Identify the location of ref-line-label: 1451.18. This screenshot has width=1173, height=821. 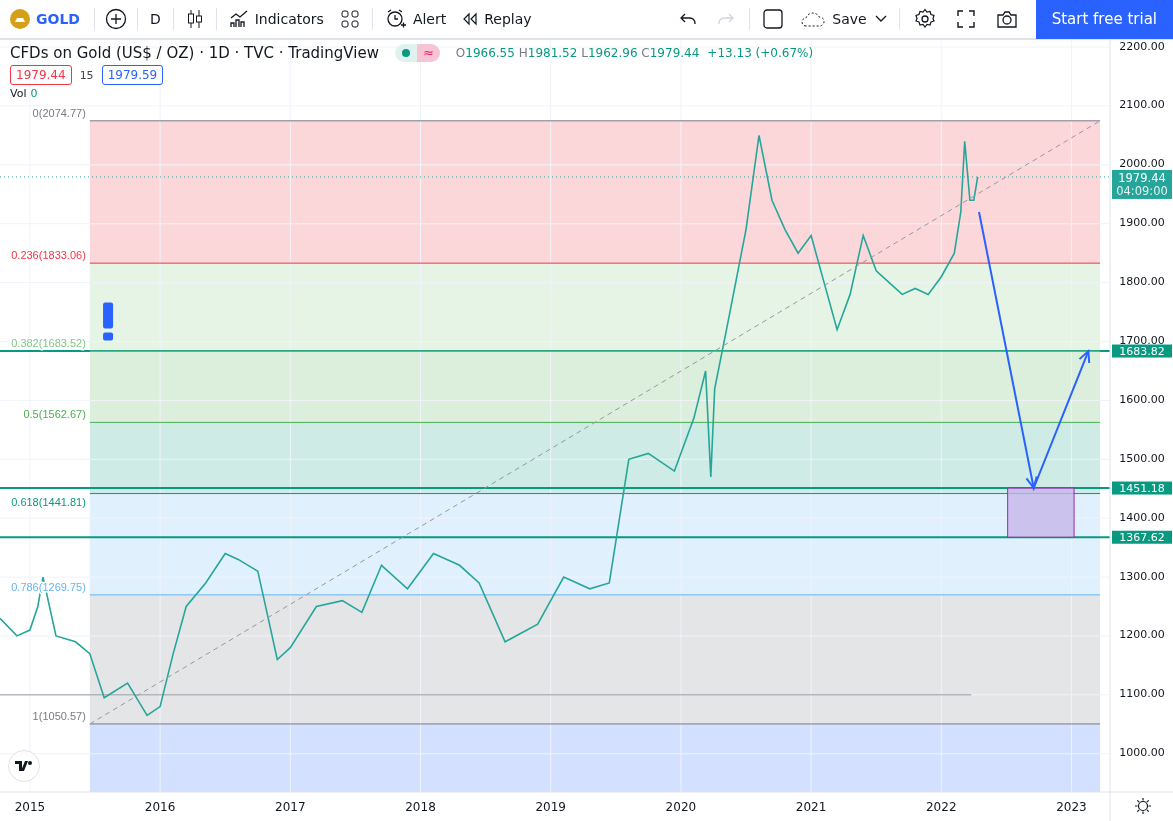
(1142, 489).